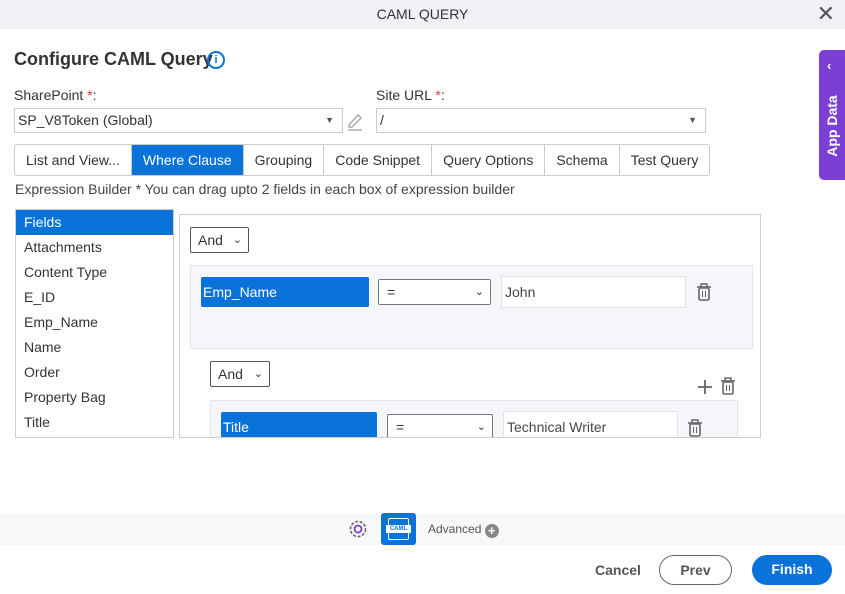 The width and height of the screenshot is (845, 594). What do you see at coordinates (285, 292) in the screenshot?
I see `condition-field-chip: Emp_Name` at bounding box center [285, 292].